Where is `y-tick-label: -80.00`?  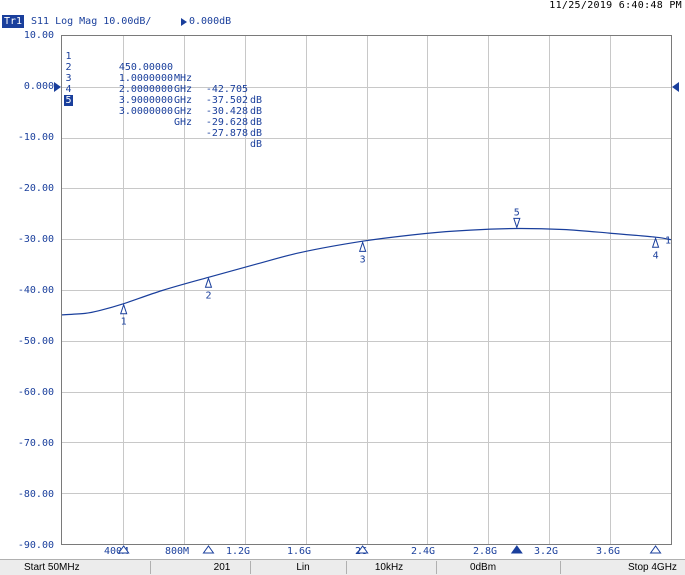
y-tick-label: -80.00 is located at coordinates (35, 494).